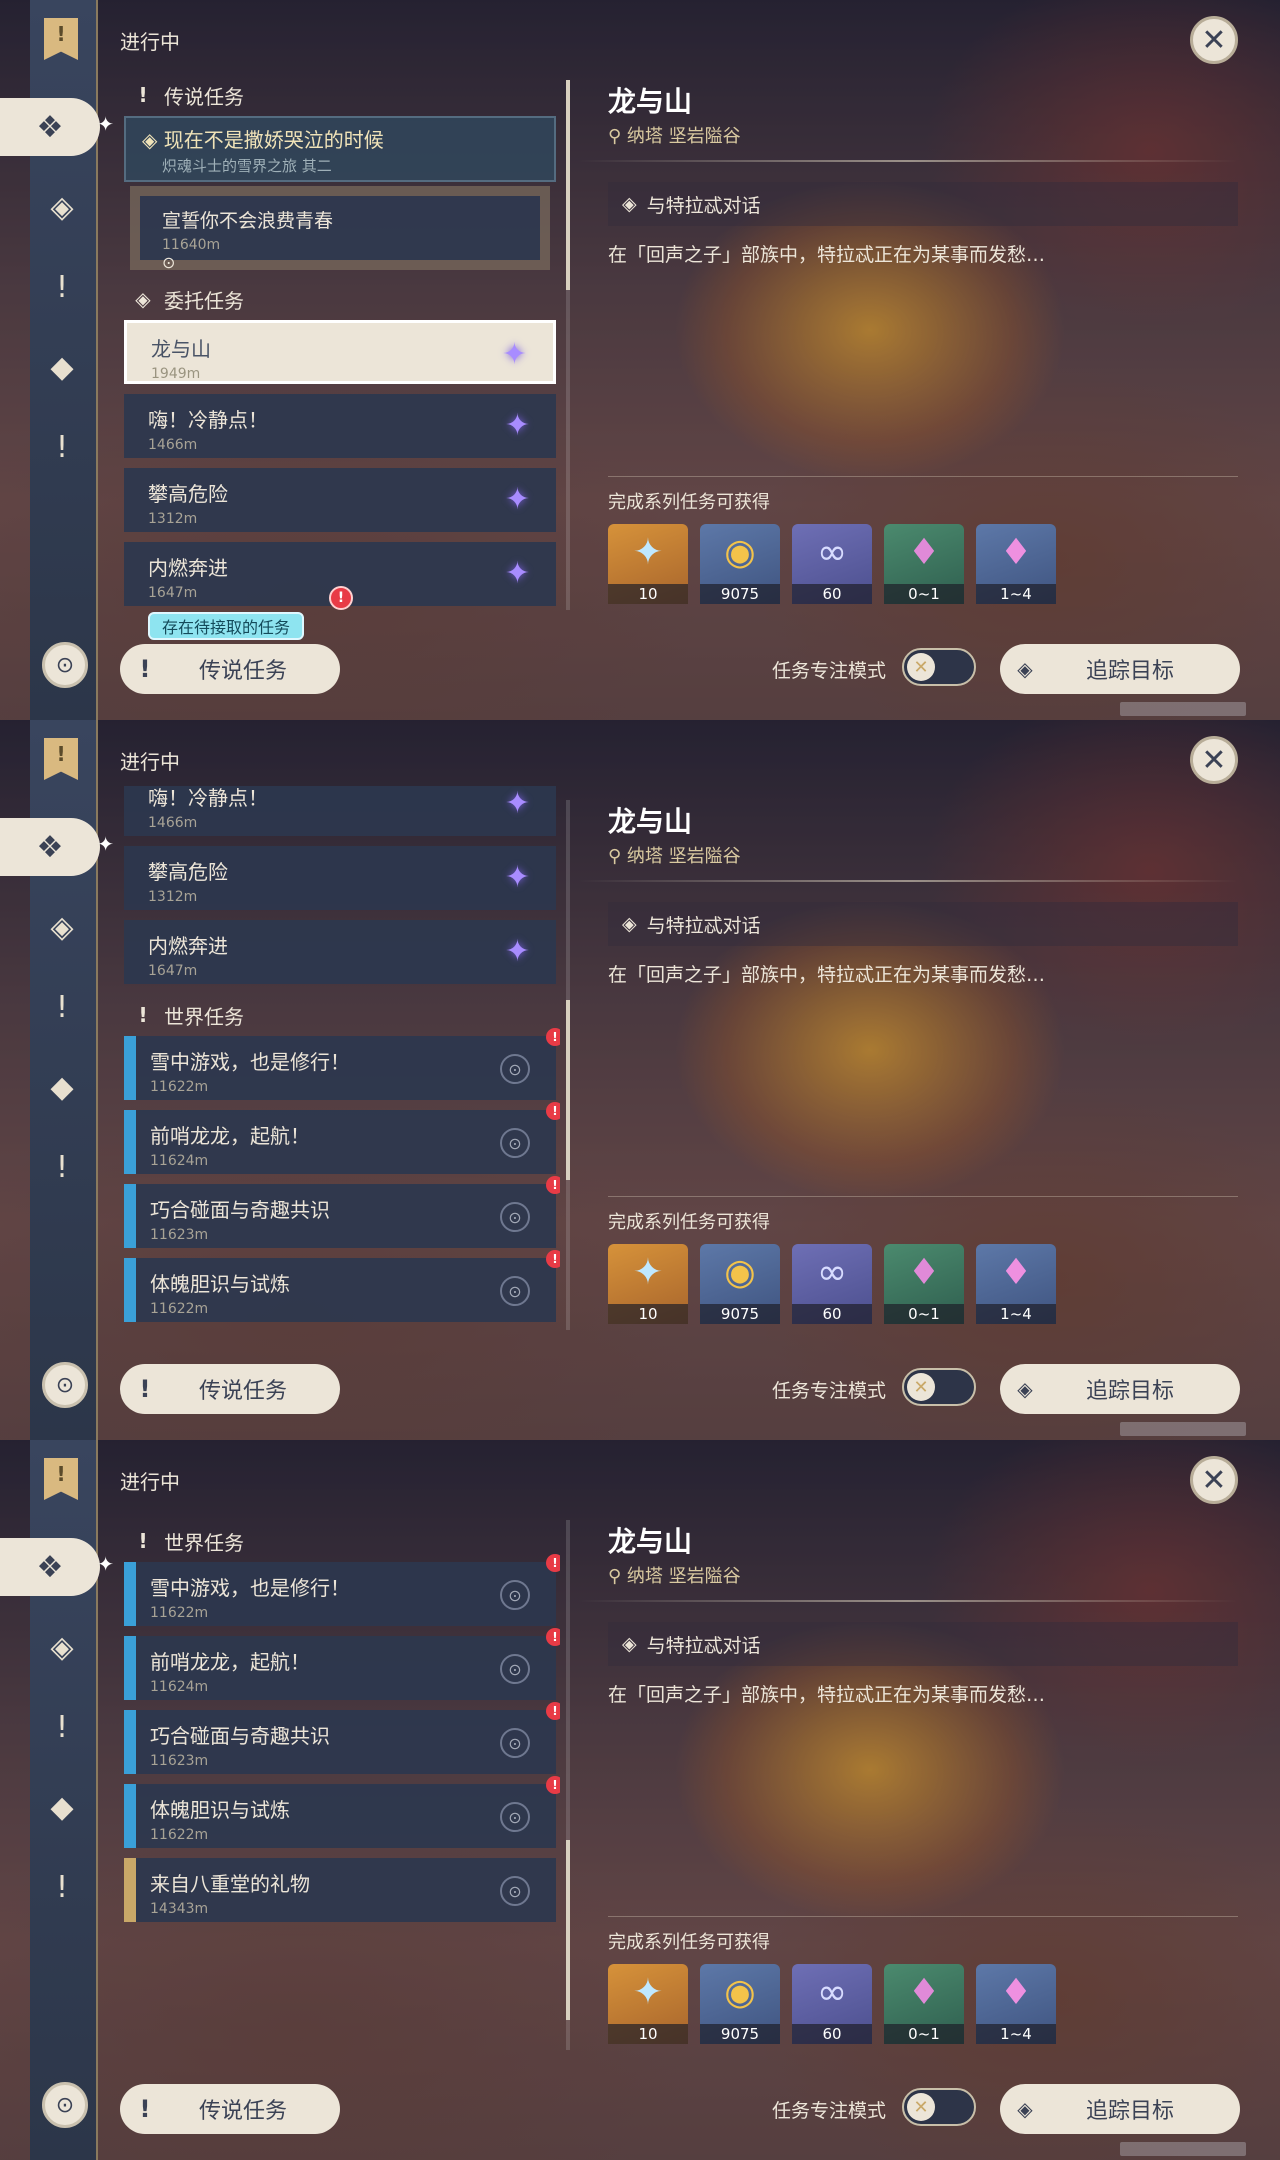 The width and height of the screenshot is (1280, 2160). What do you see at coordinates (1025, 1389) in the screenshot?
I see `track-diamond-icon: ◈` at bounding box center [1025, 1389].